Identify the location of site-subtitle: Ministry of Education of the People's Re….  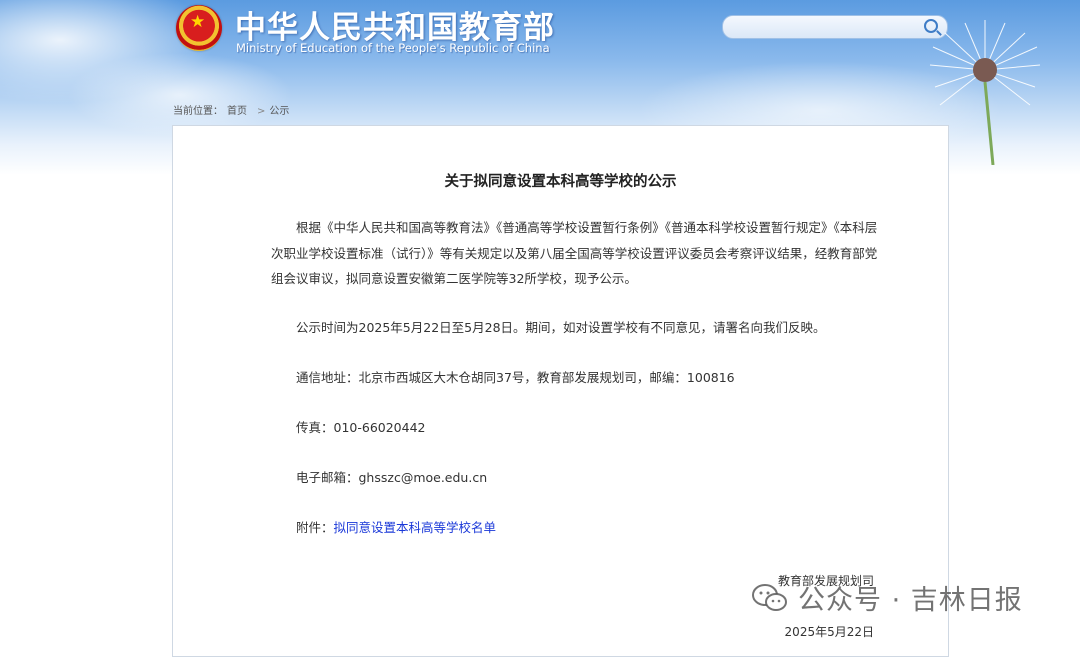
(393, 48).